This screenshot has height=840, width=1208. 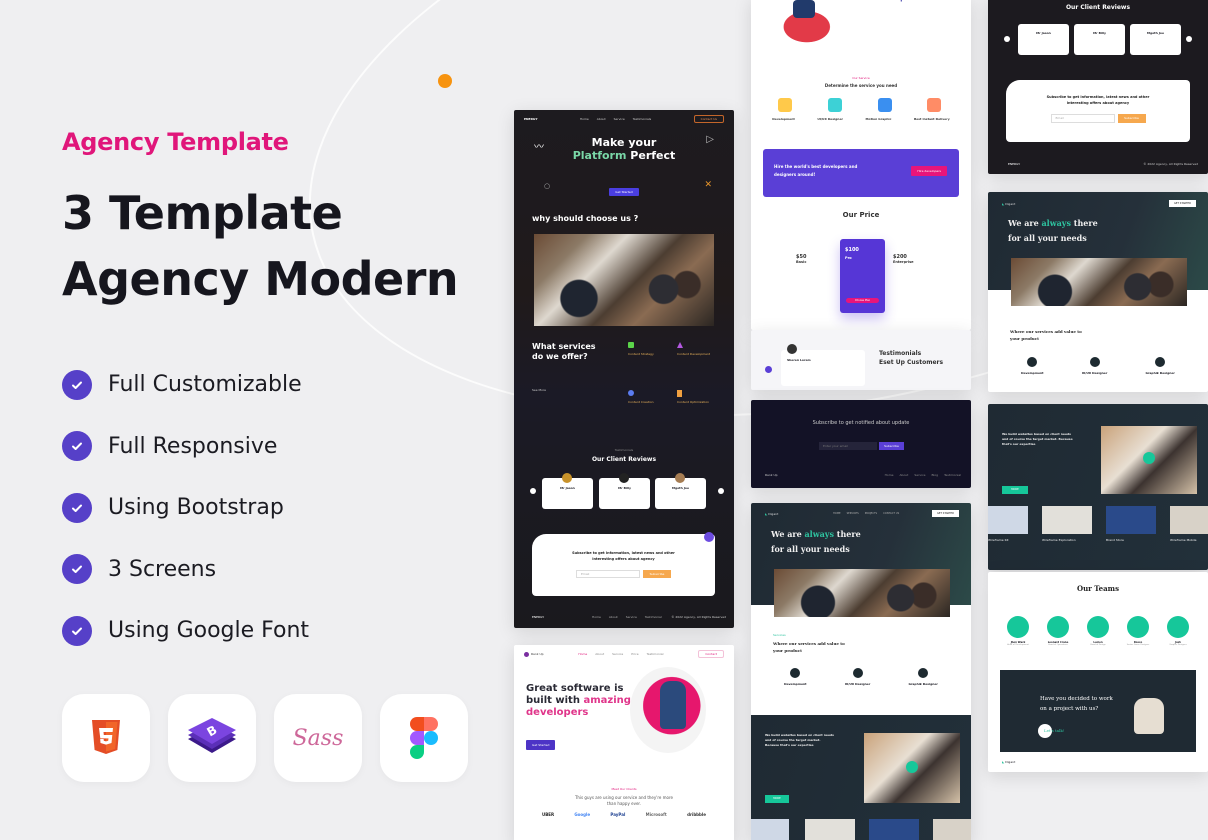 What do you see at coordinates (1054, 730) in the screenshot?
I see `cta-button: Let's talk!` at bounding box center [1054, 730].